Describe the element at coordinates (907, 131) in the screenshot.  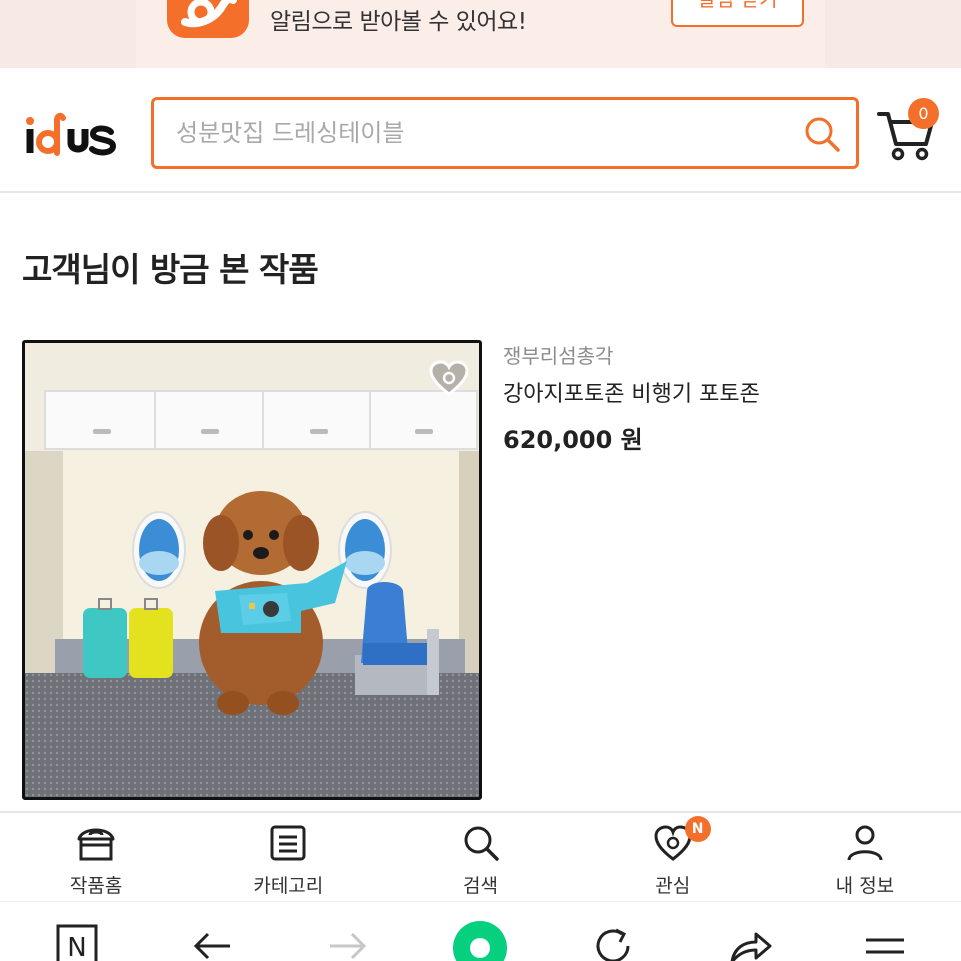
I see `cart-button: 0` at that location.